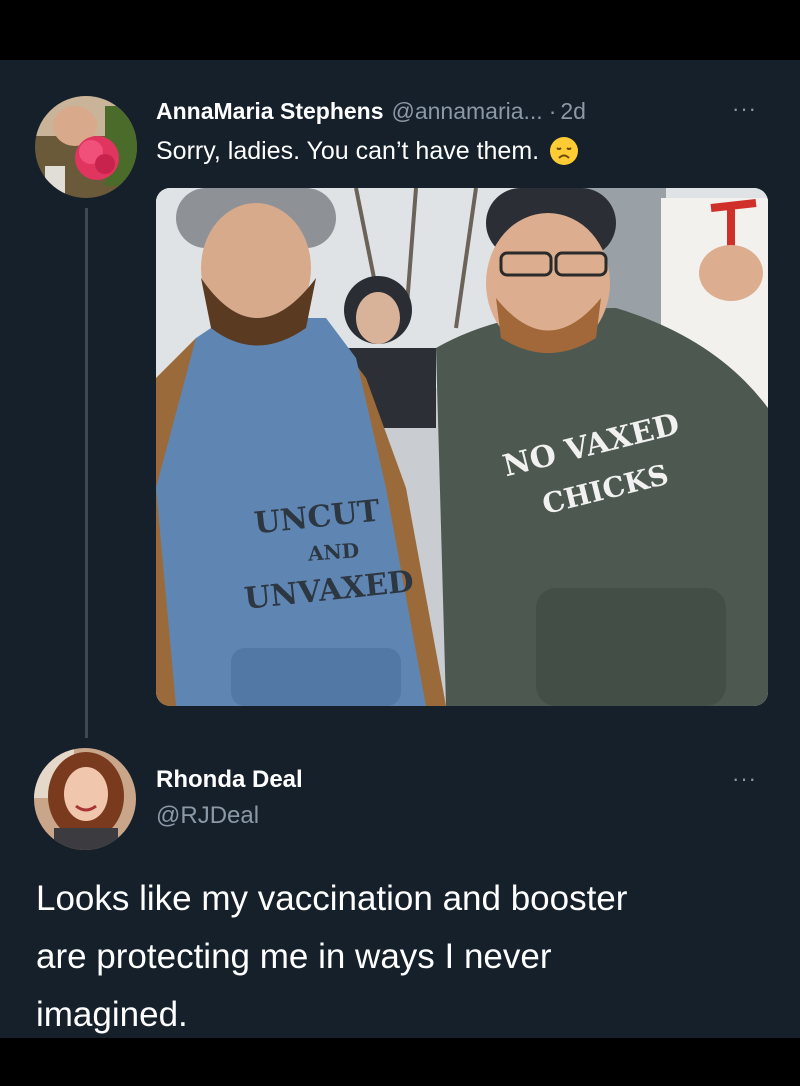  Describe the element at coordinates (564, 151) in the screenshot. I see `disappointed-face-emoji-icon` at that location.